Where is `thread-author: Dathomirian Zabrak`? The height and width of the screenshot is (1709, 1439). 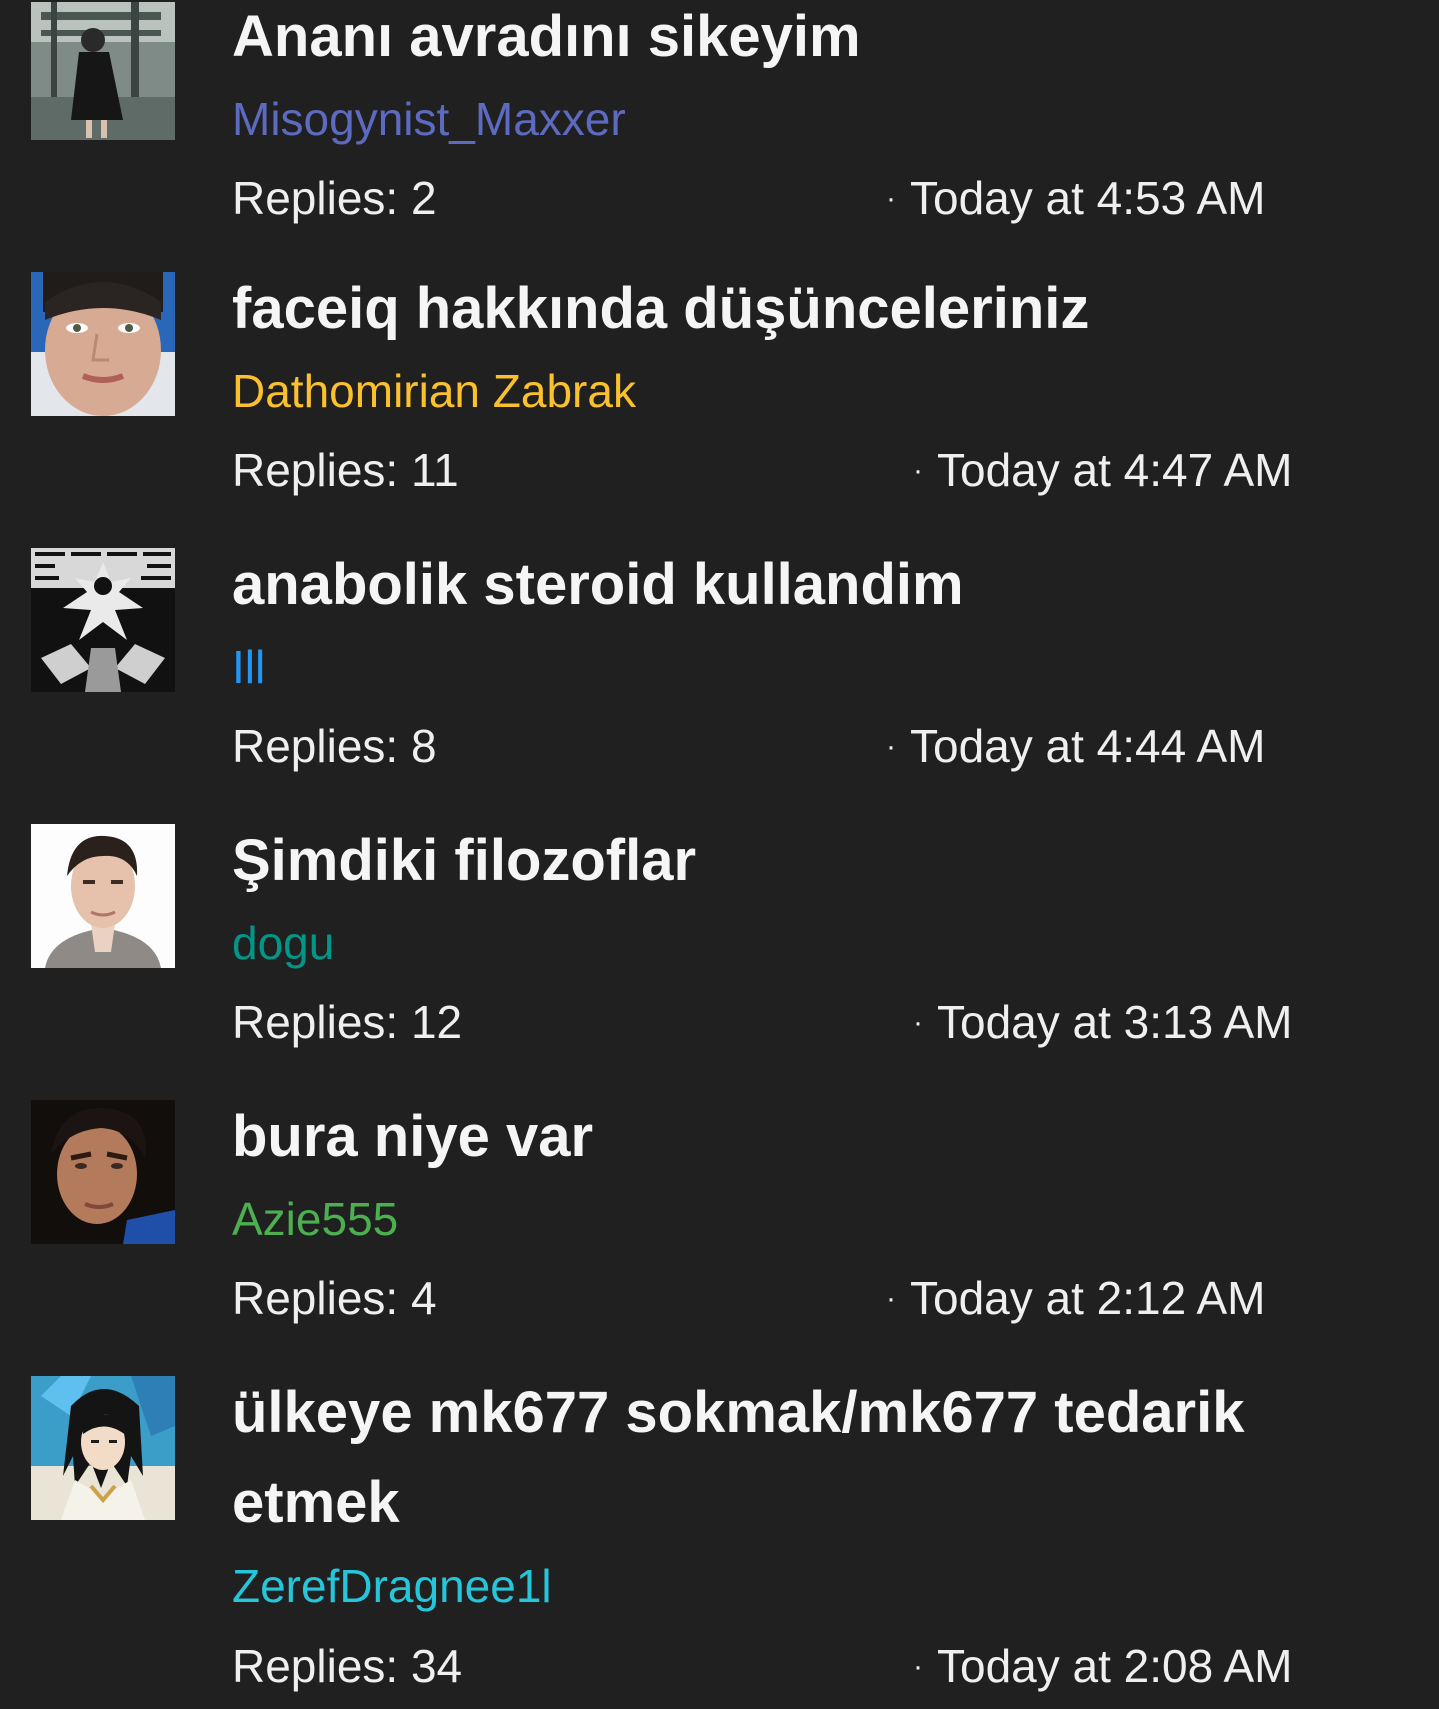 thread-author: Dathomirian Zabrak is located at coordinates (434, 391).